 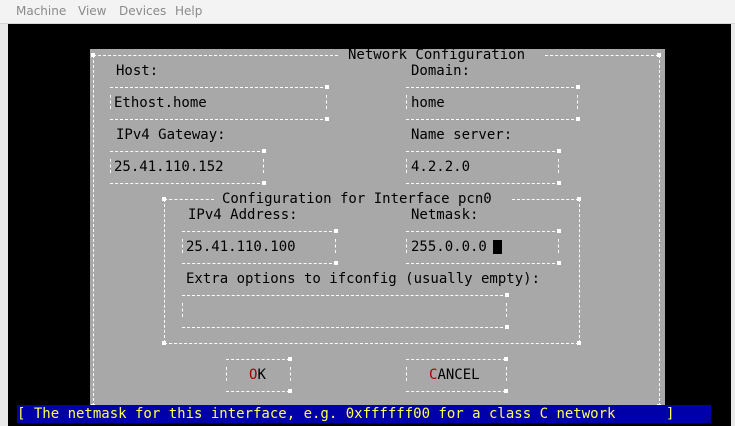 What do you see at coordinates (188, 11) in the screenshot?
I see `menu-help: Help` at bounding box center [188, 11].